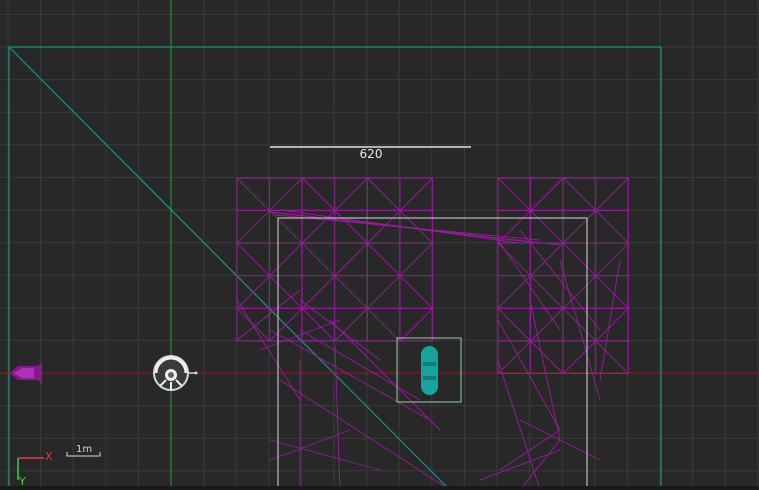 The height and width of the screenshot is (490, 759). I want to click on dimension-label: 620, so click(371, 154).